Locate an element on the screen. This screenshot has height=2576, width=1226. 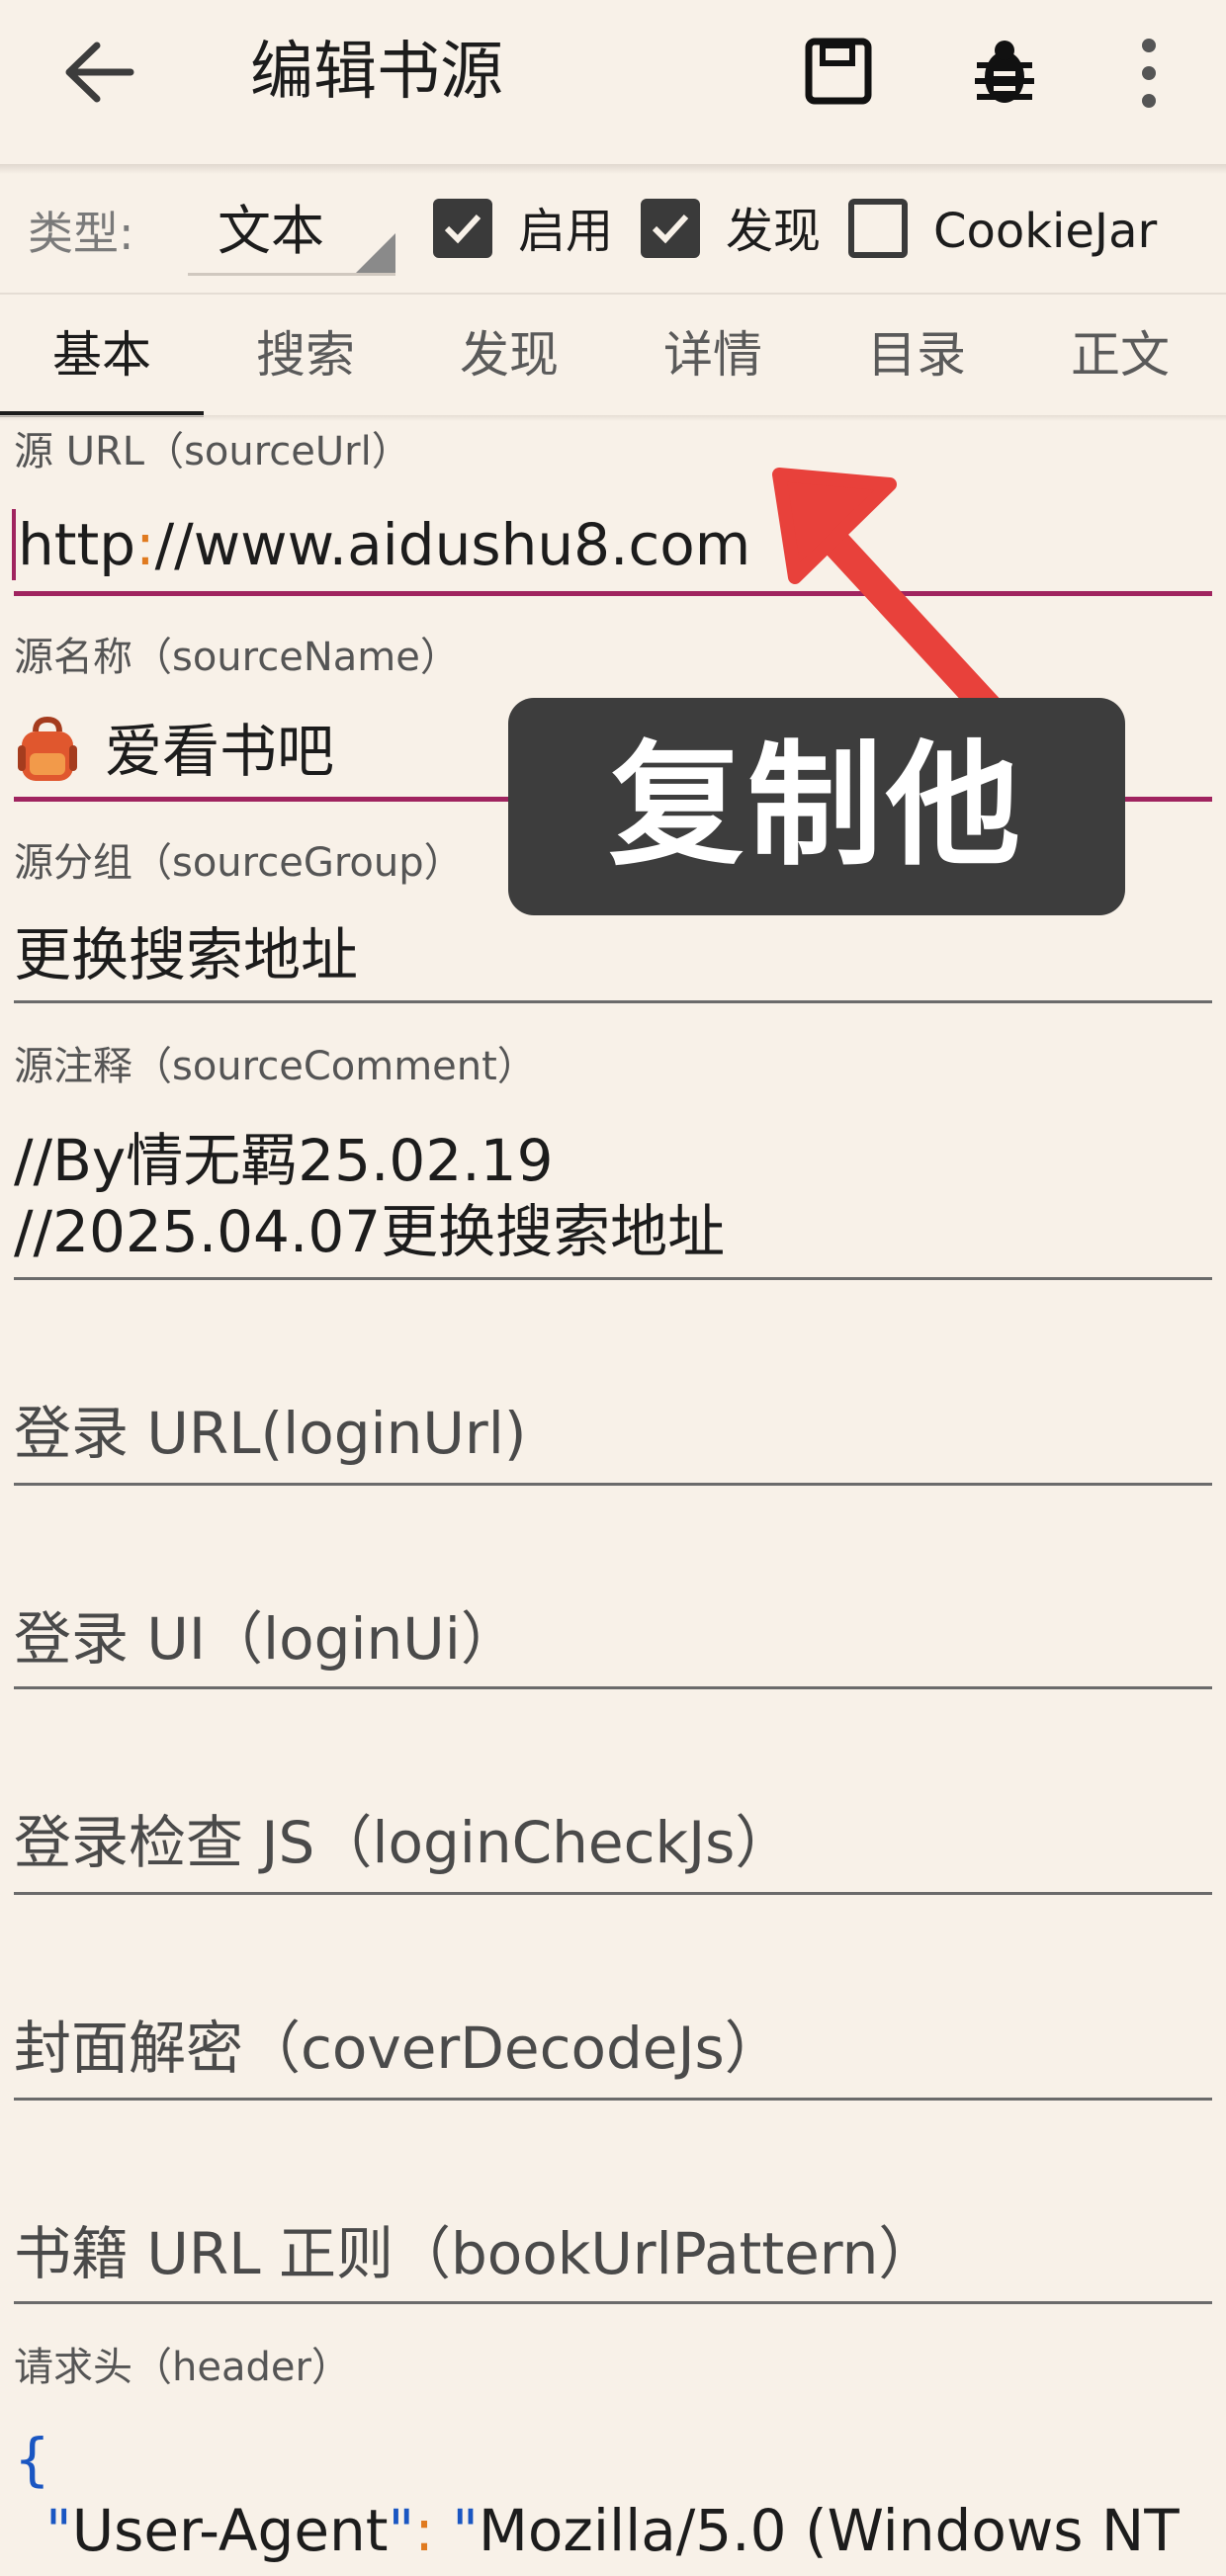
source-url-label: 源 URL（sourceUrl） is located at coordinates (213, 451).